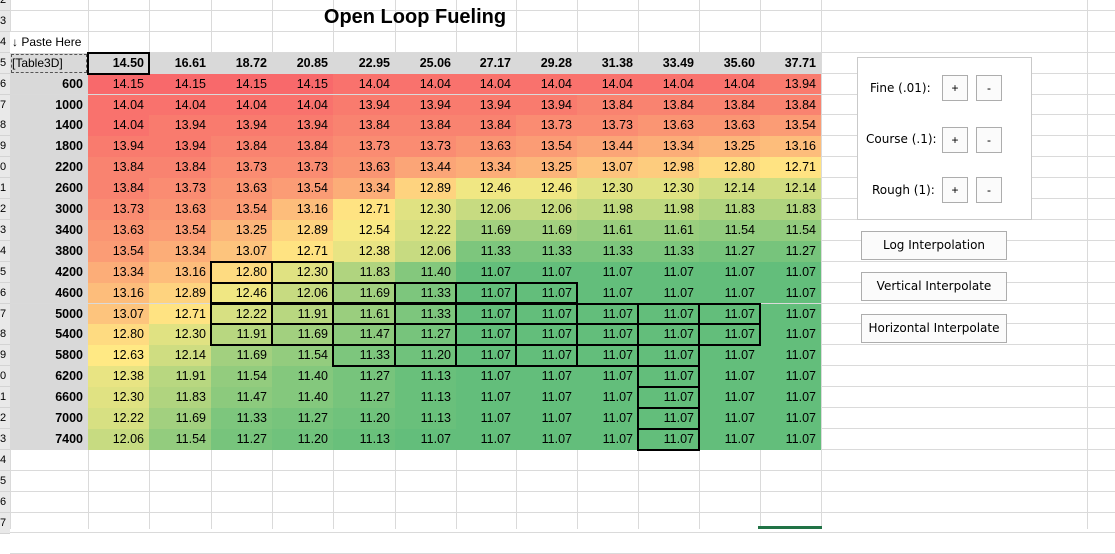  What do you see at coordinates (49, 314) in the screenshot?
I see `rpm-header: 5000` at bounding box center [49, 314].